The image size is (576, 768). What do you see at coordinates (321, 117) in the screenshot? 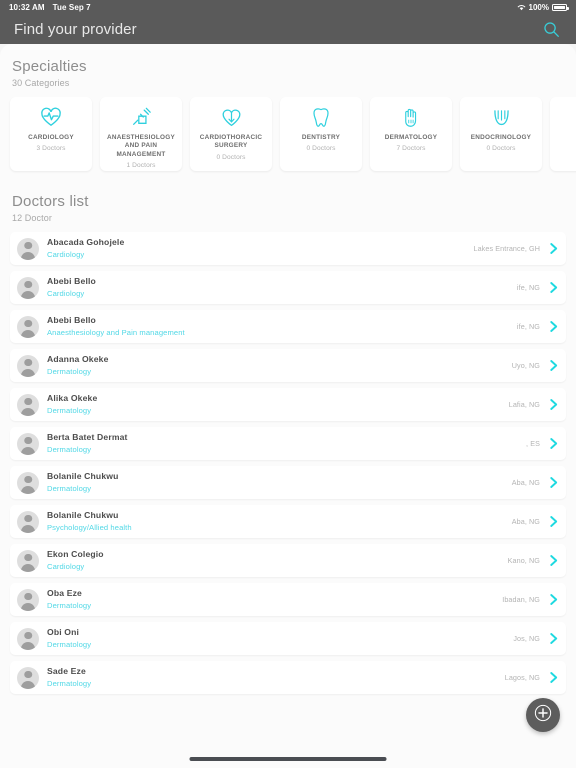
I see `tooth-icon` at bounding box center [321, 117].